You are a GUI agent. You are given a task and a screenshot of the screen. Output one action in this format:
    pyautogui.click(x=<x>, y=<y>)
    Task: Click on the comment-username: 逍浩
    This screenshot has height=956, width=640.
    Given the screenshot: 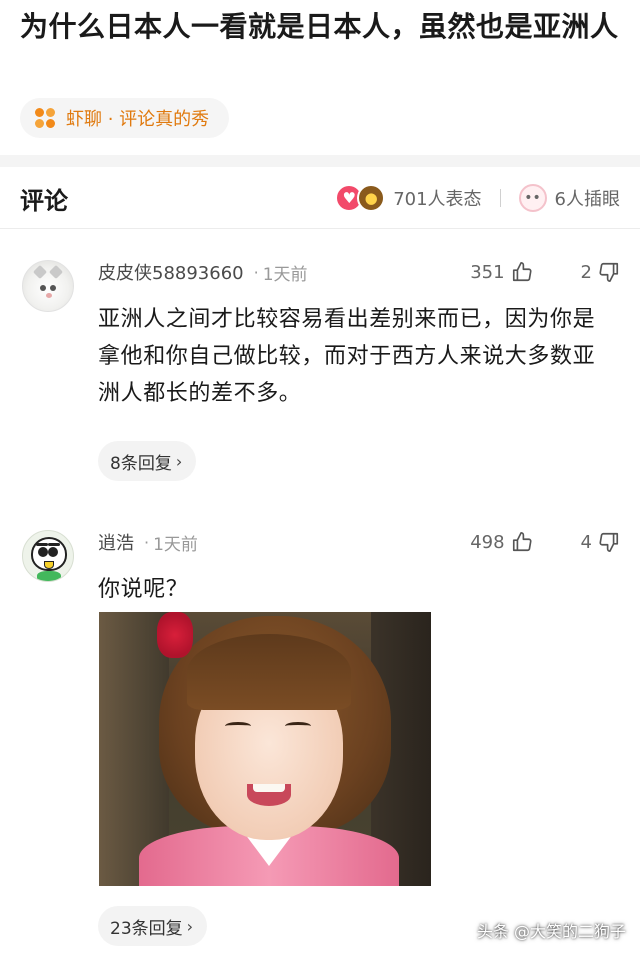 What is the action you would take?
    pyautogui.click(x=116, y=542)
    